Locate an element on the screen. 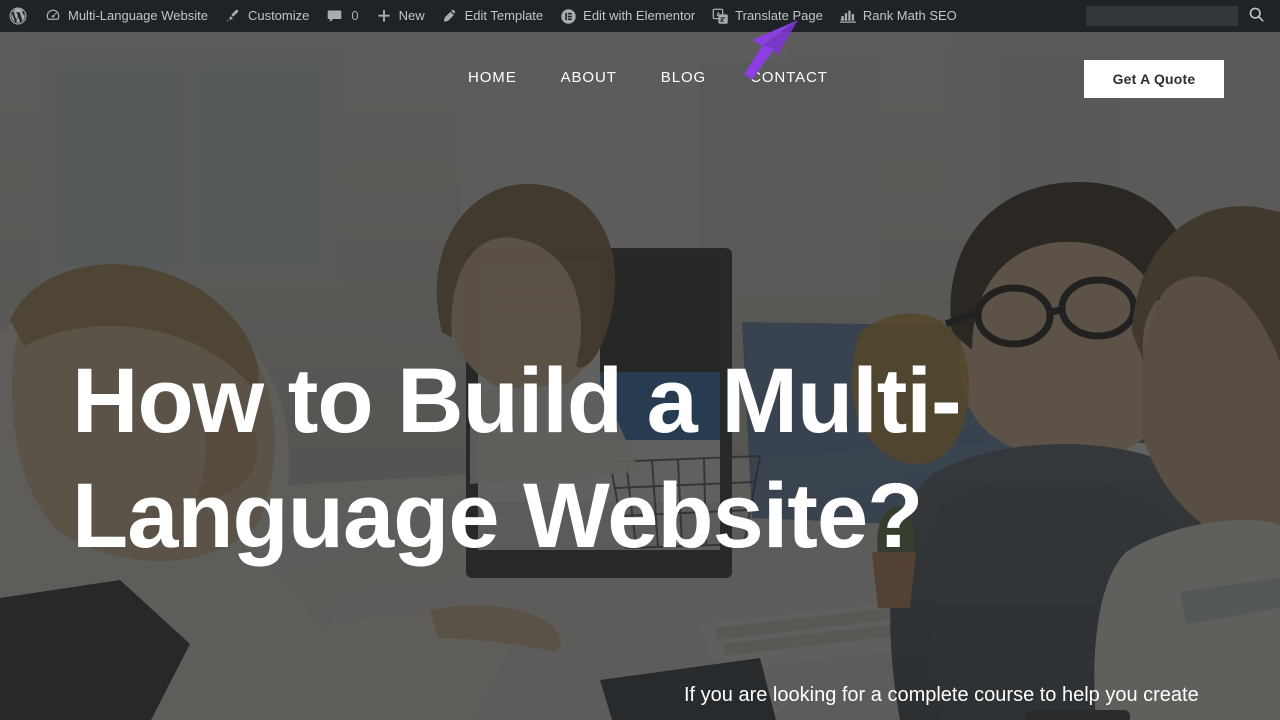 This screenshot has width=1280, height=720. admin-bar-edit-template: Edit Template is located at coordinates (492, 16).